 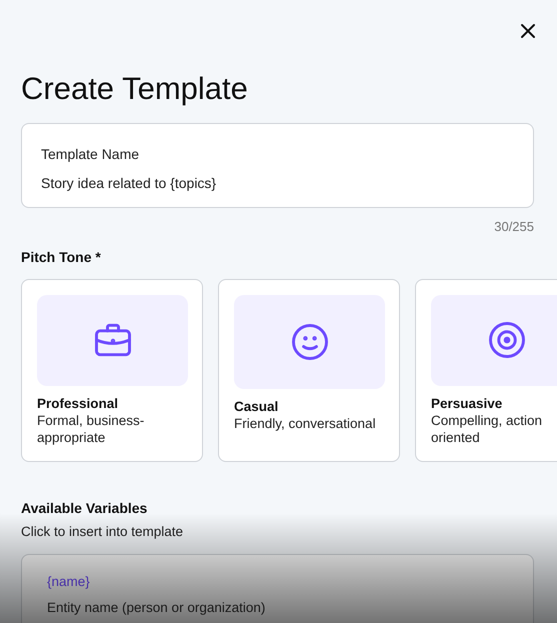 I want to click on section-label: Pitch Tone *, so click(x=61, y=257).